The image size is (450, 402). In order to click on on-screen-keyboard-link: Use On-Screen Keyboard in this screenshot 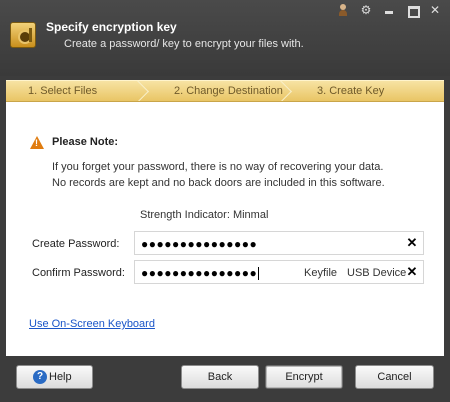, I will do `click(92, 324)`.